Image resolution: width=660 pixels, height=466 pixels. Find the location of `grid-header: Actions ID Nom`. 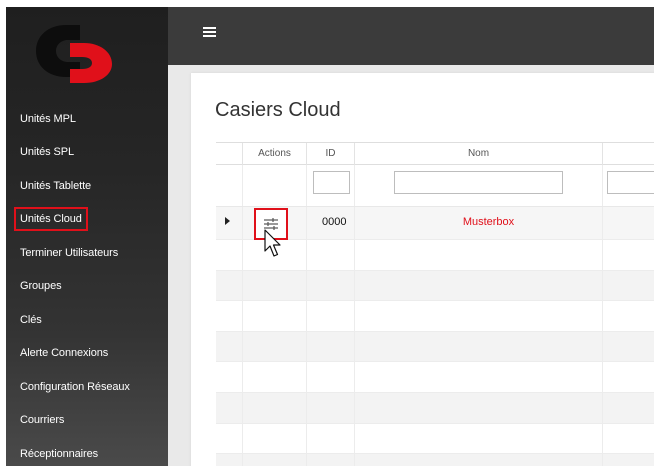

grid-header: Actions ID Nom is located at coordinates (435, 153).